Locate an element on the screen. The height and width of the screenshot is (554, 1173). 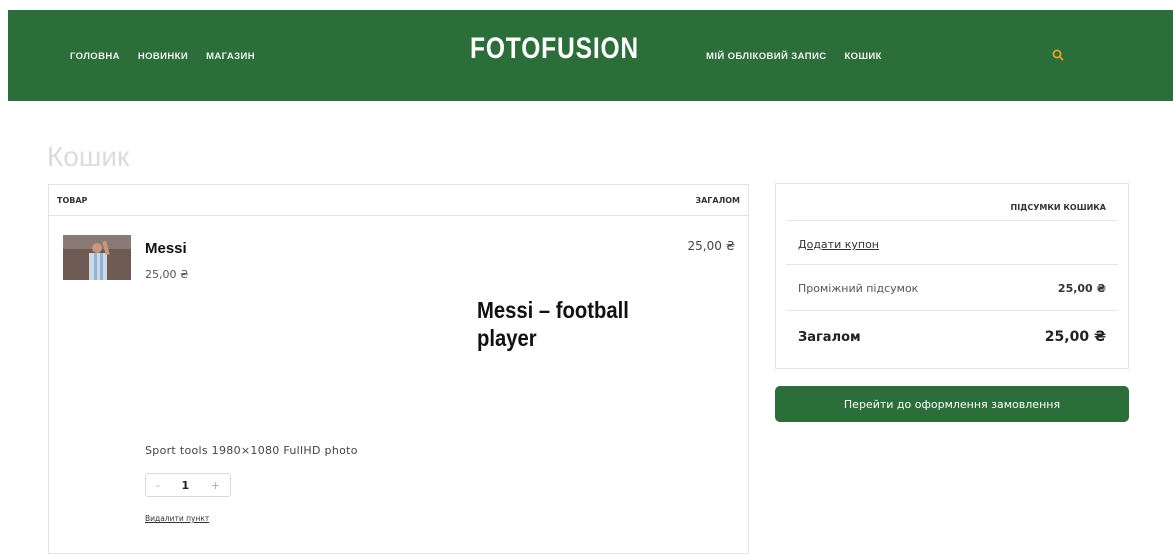
product-thumbnail is located at coordinates (97, 257).